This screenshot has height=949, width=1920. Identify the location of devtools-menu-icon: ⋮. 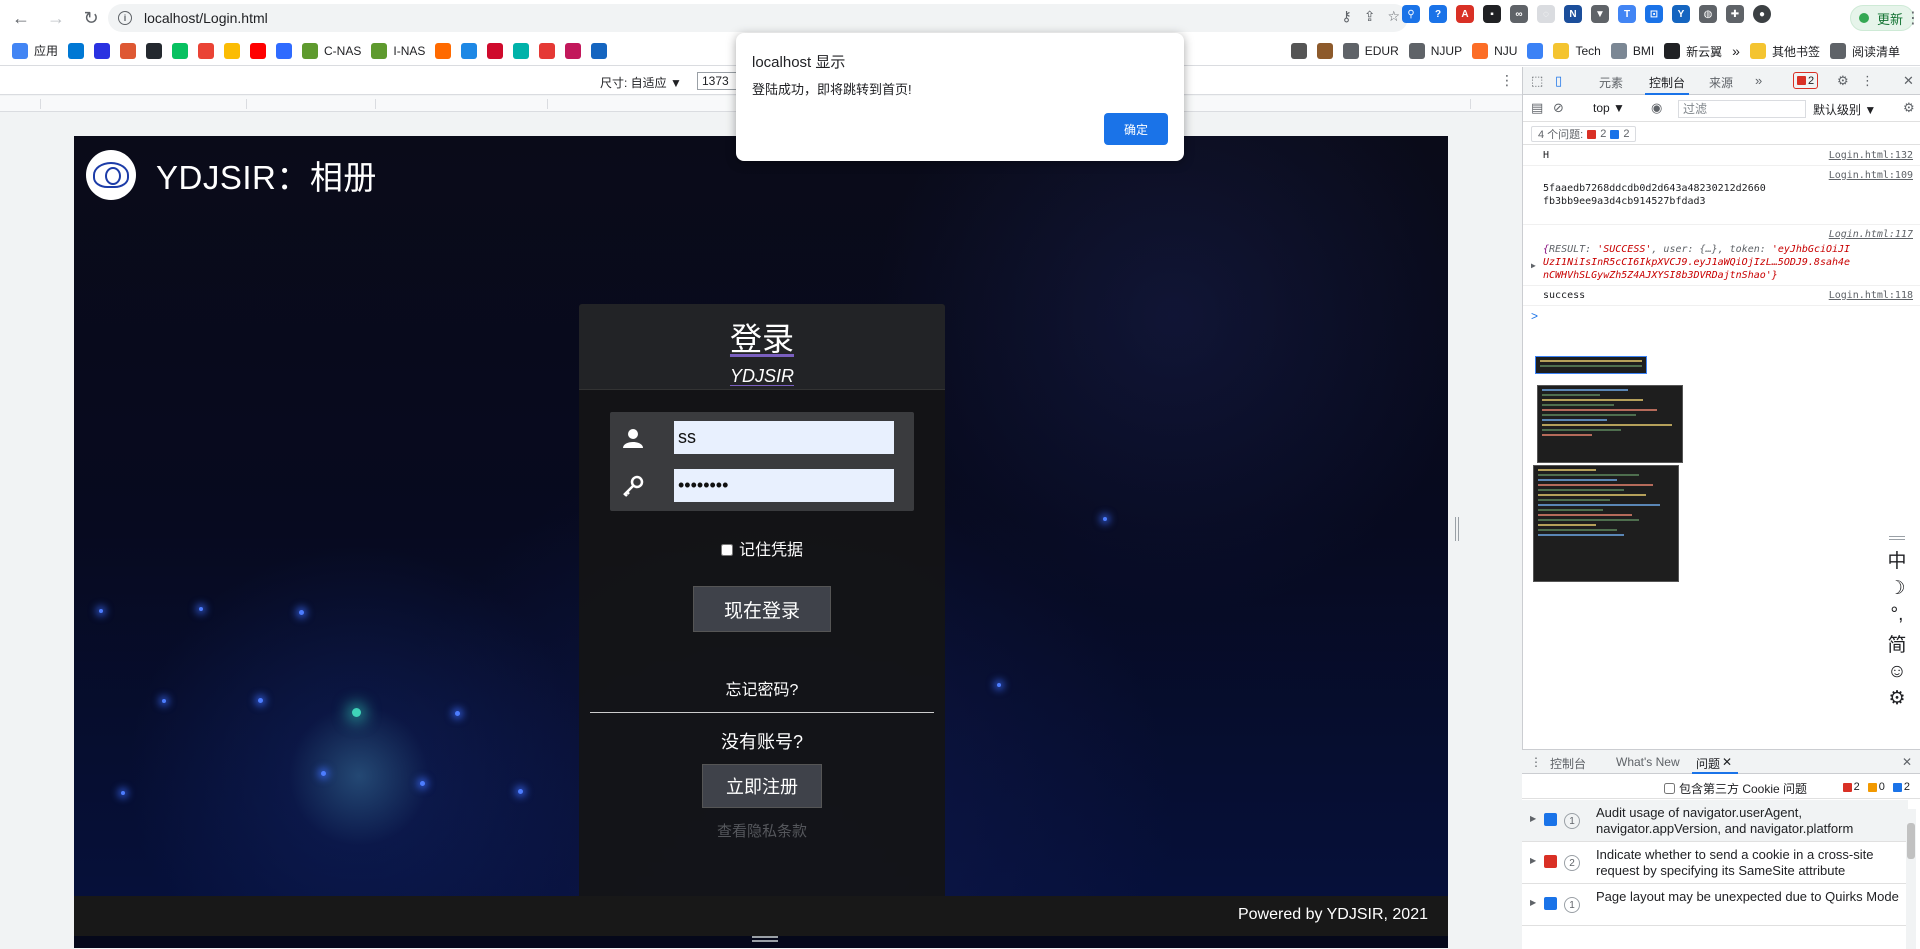
(1867, 81).